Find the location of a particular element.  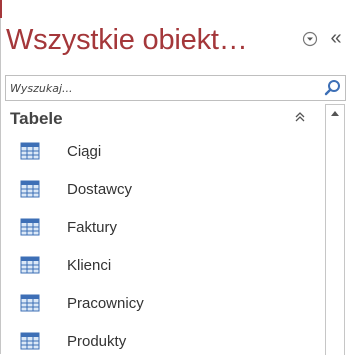

list-item-label: Faktury is located at coordinates (92, 227).